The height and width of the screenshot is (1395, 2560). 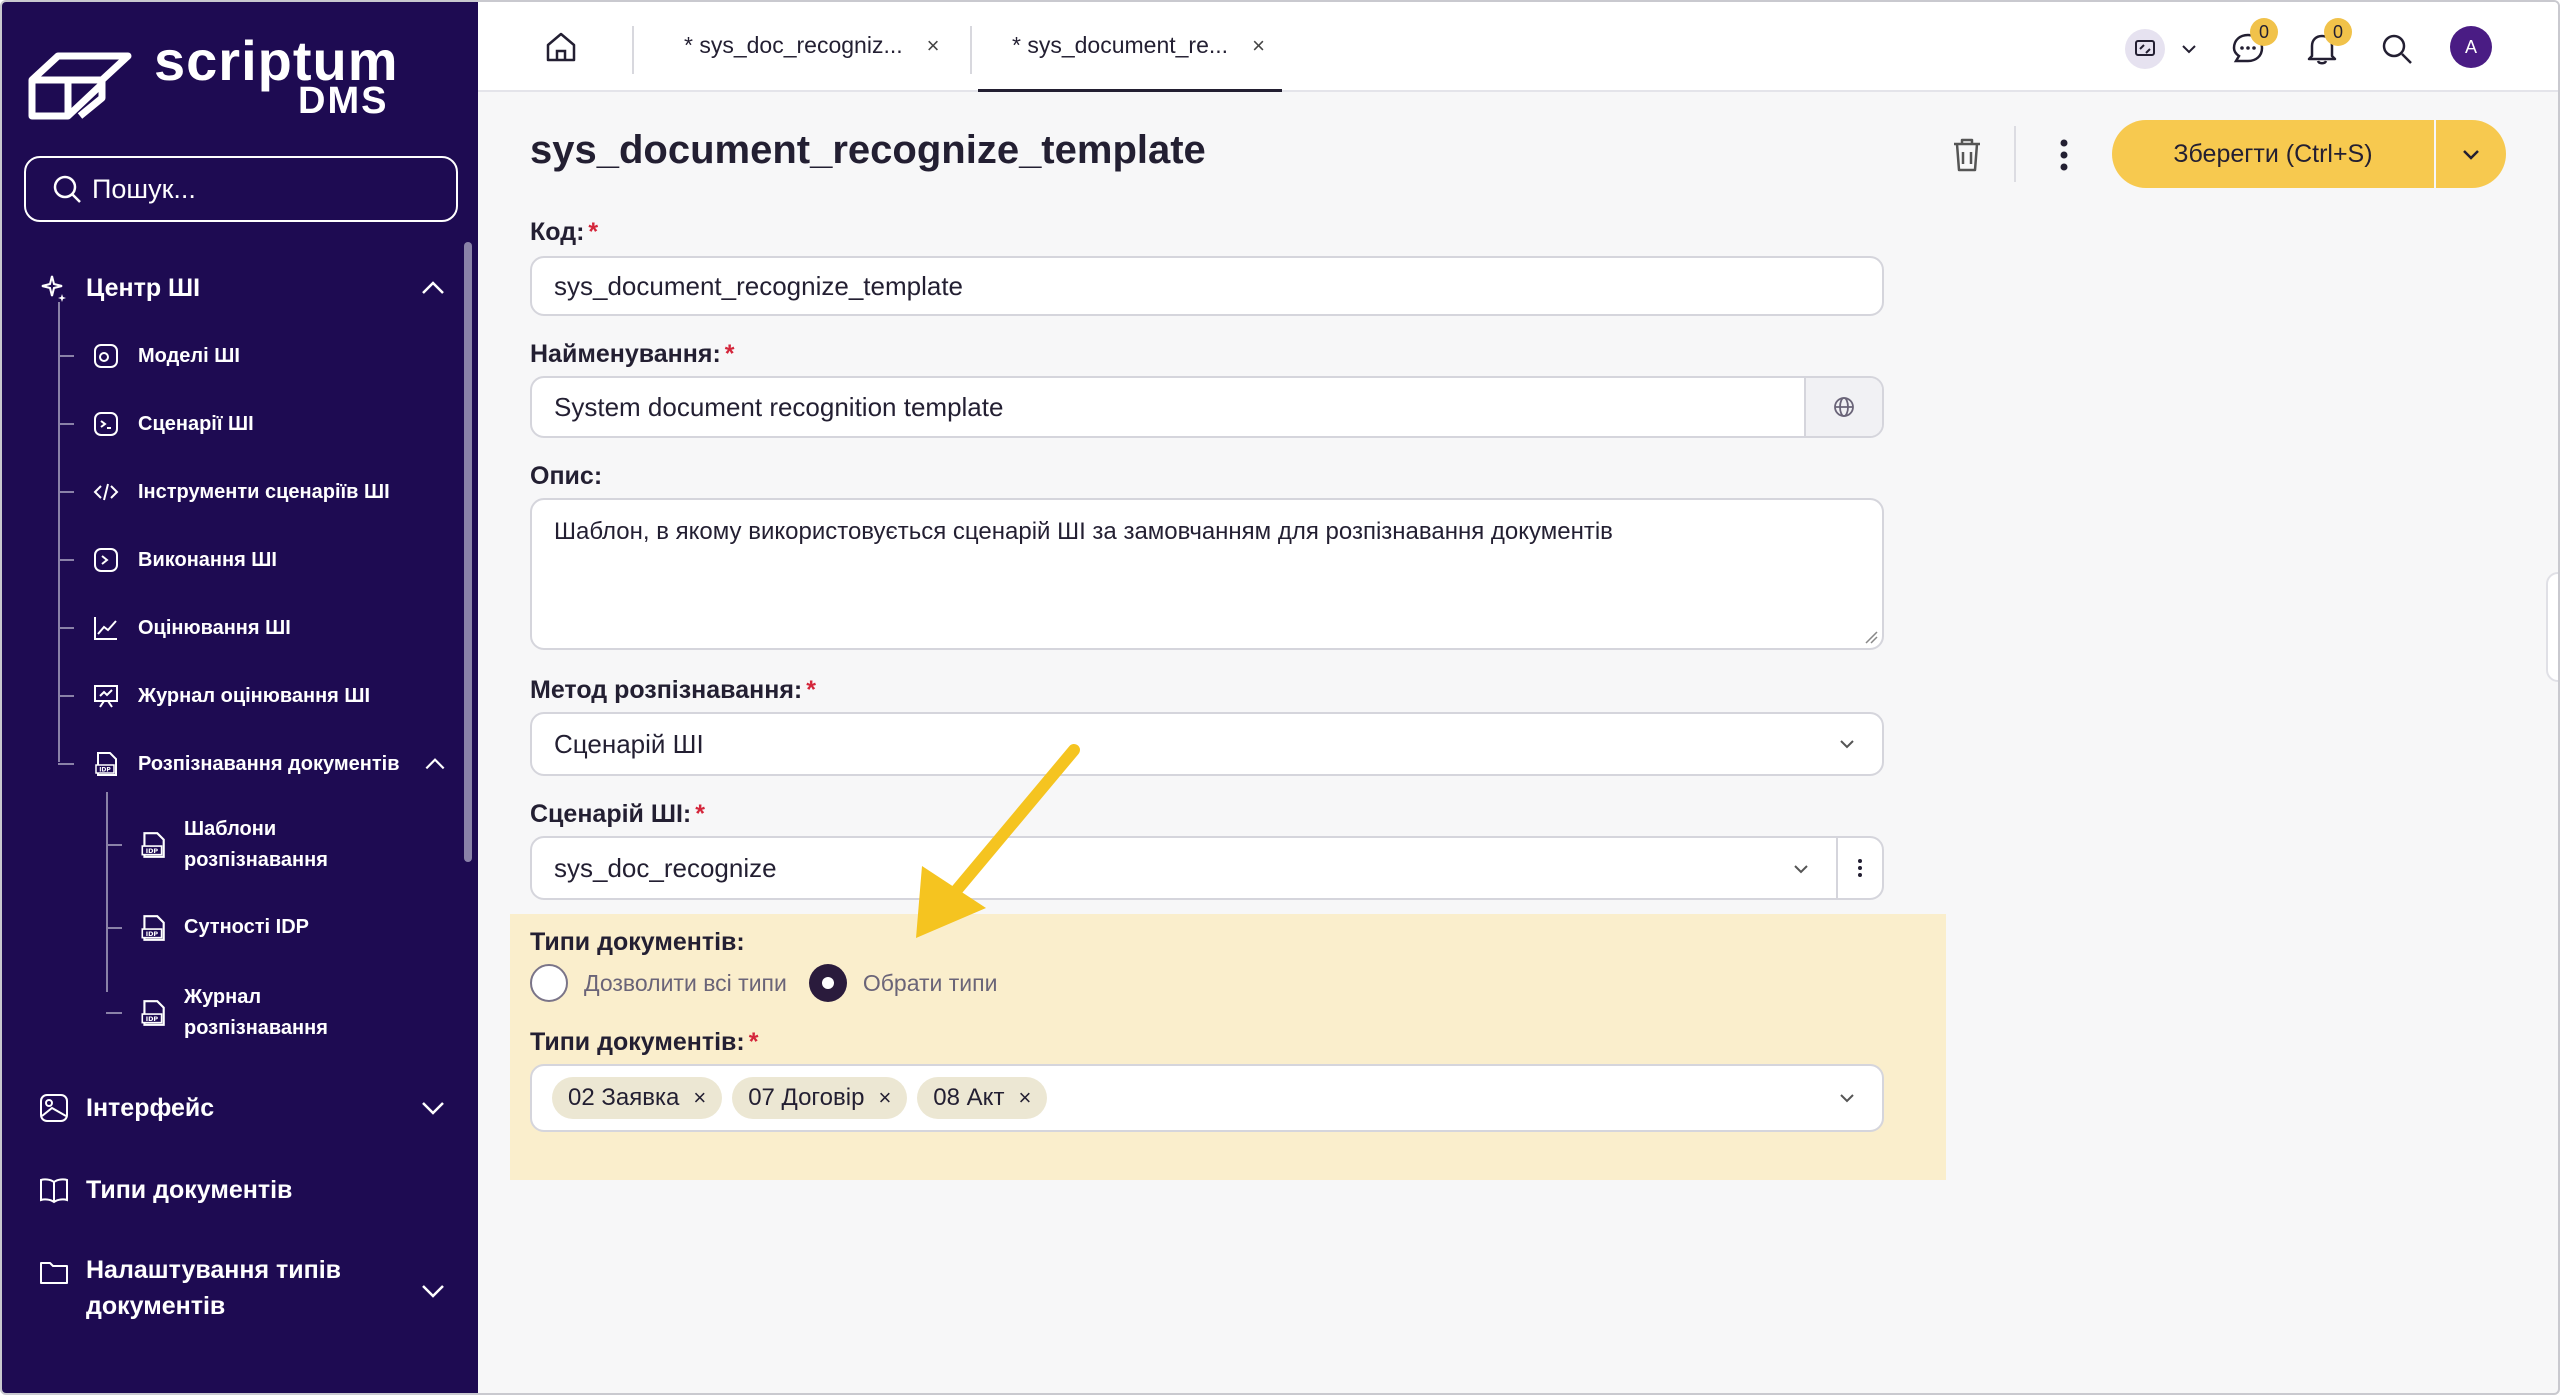 I want to click on save-button: Зберегти (Ctrl+S), so click(x=2273, y=154).